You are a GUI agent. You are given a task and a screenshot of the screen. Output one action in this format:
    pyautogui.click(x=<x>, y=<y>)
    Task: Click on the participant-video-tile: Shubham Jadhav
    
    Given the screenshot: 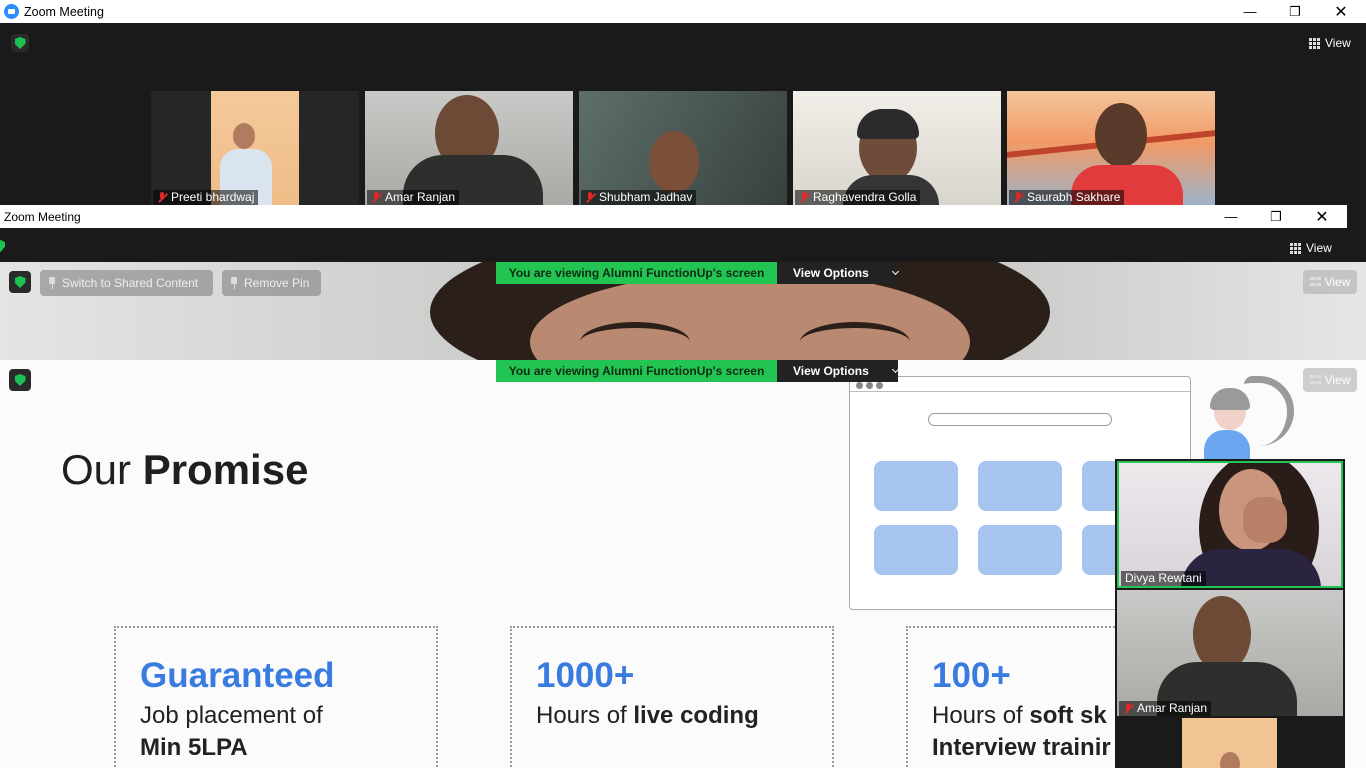 What is the action you would take?
    pyautogui.click(x=683, y=148)
    